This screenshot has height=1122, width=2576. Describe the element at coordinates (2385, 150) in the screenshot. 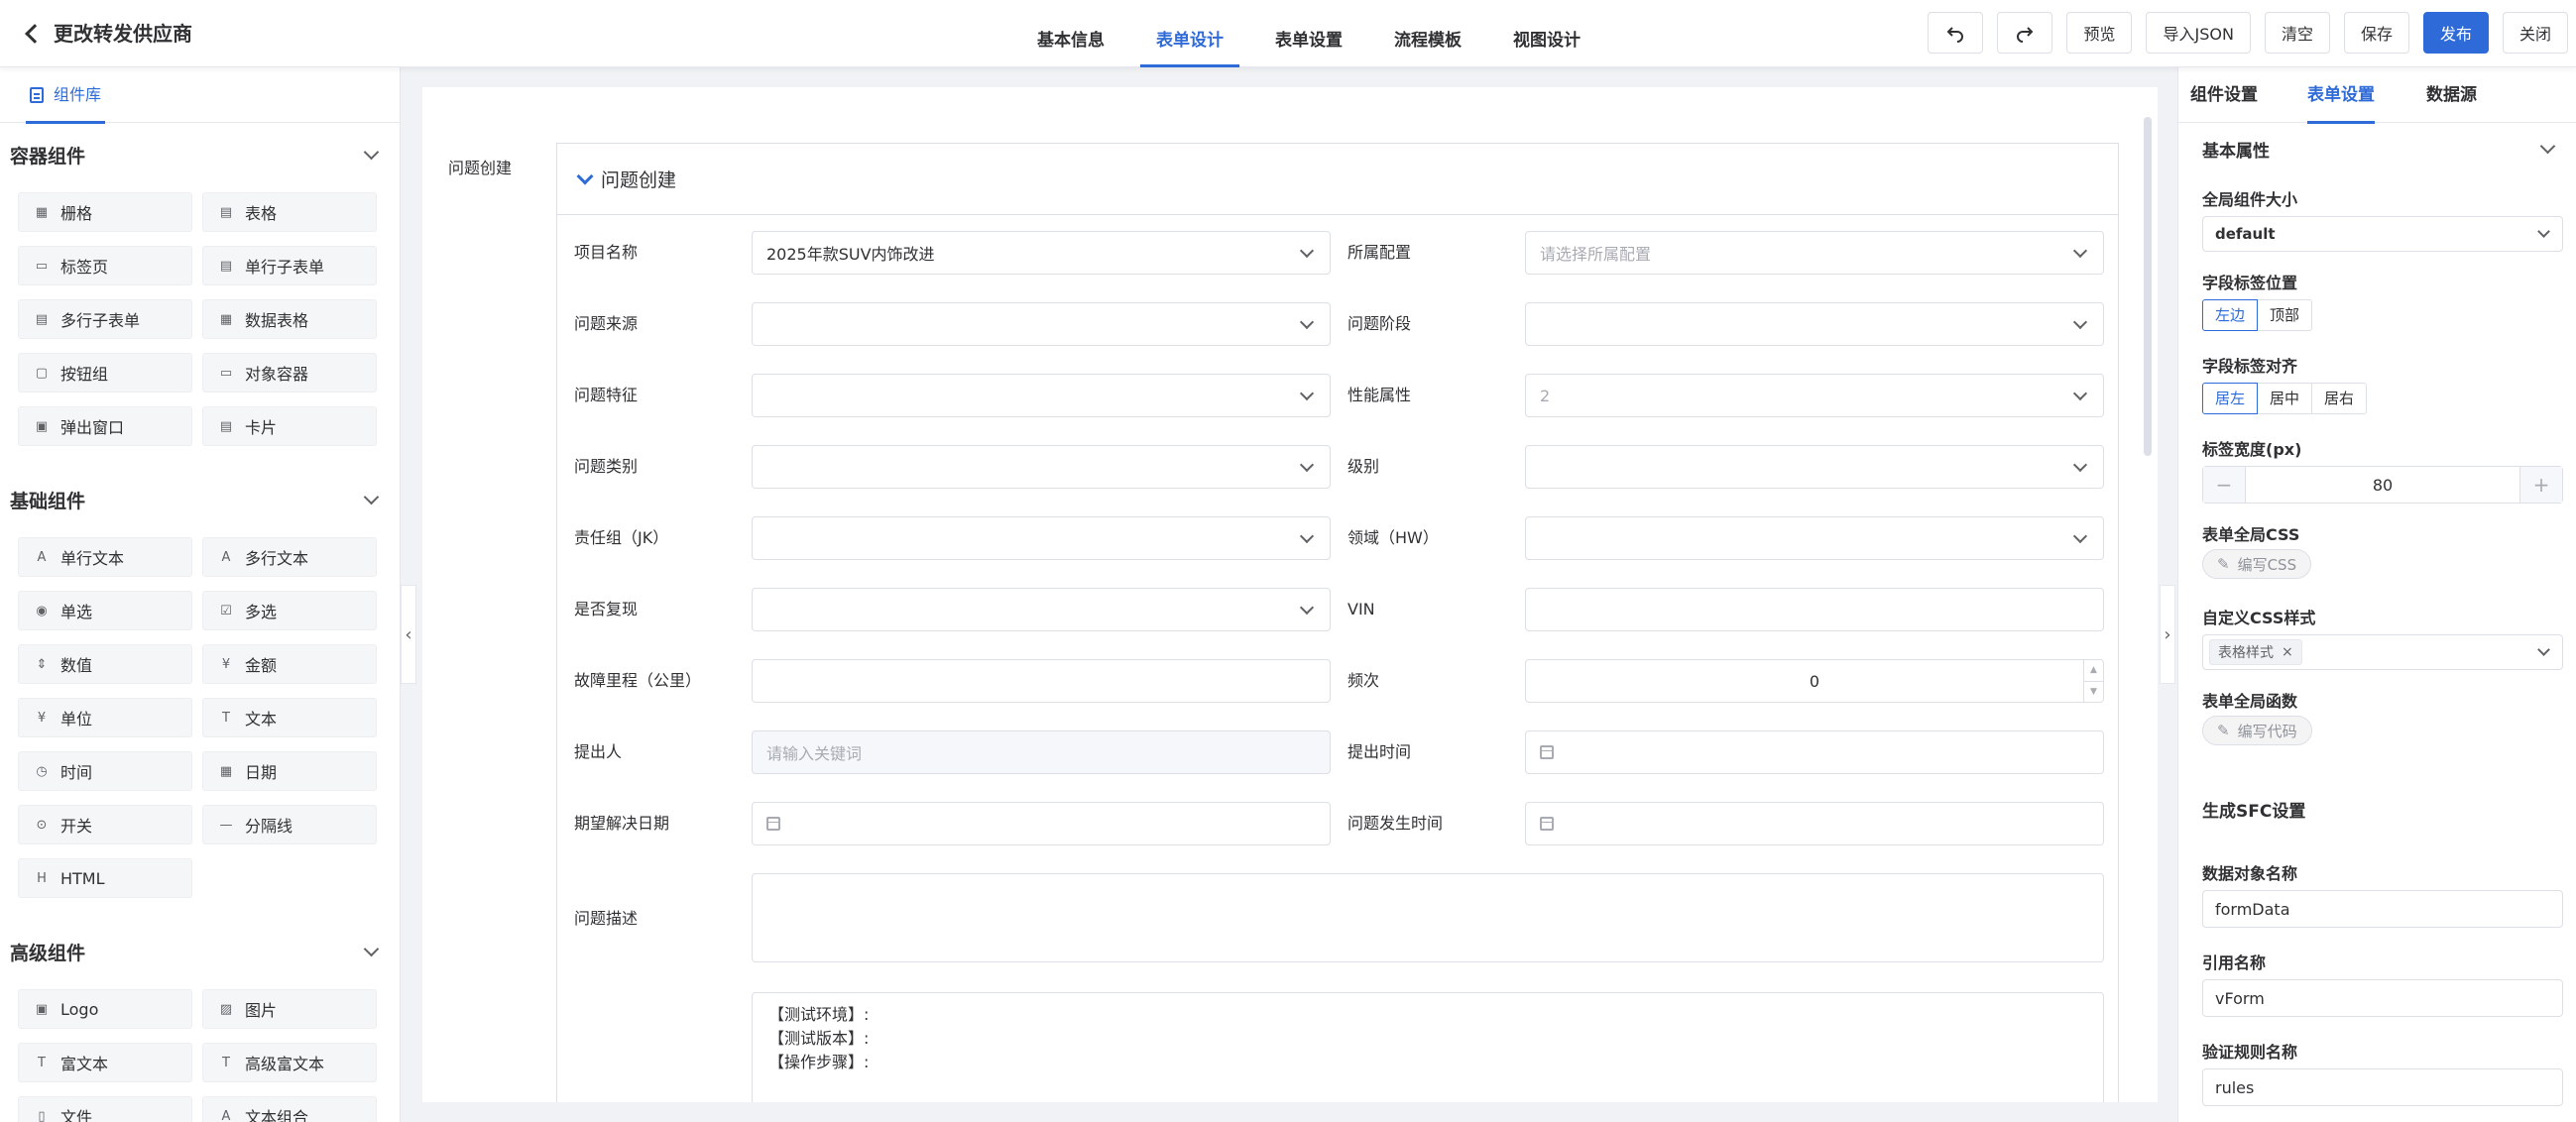

I see `basic-props-header: 基本属性` at that location.